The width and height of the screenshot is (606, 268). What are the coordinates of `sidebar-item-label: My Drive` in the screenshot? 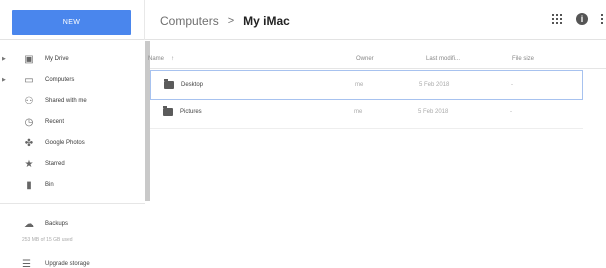 It's located at (57, 59).